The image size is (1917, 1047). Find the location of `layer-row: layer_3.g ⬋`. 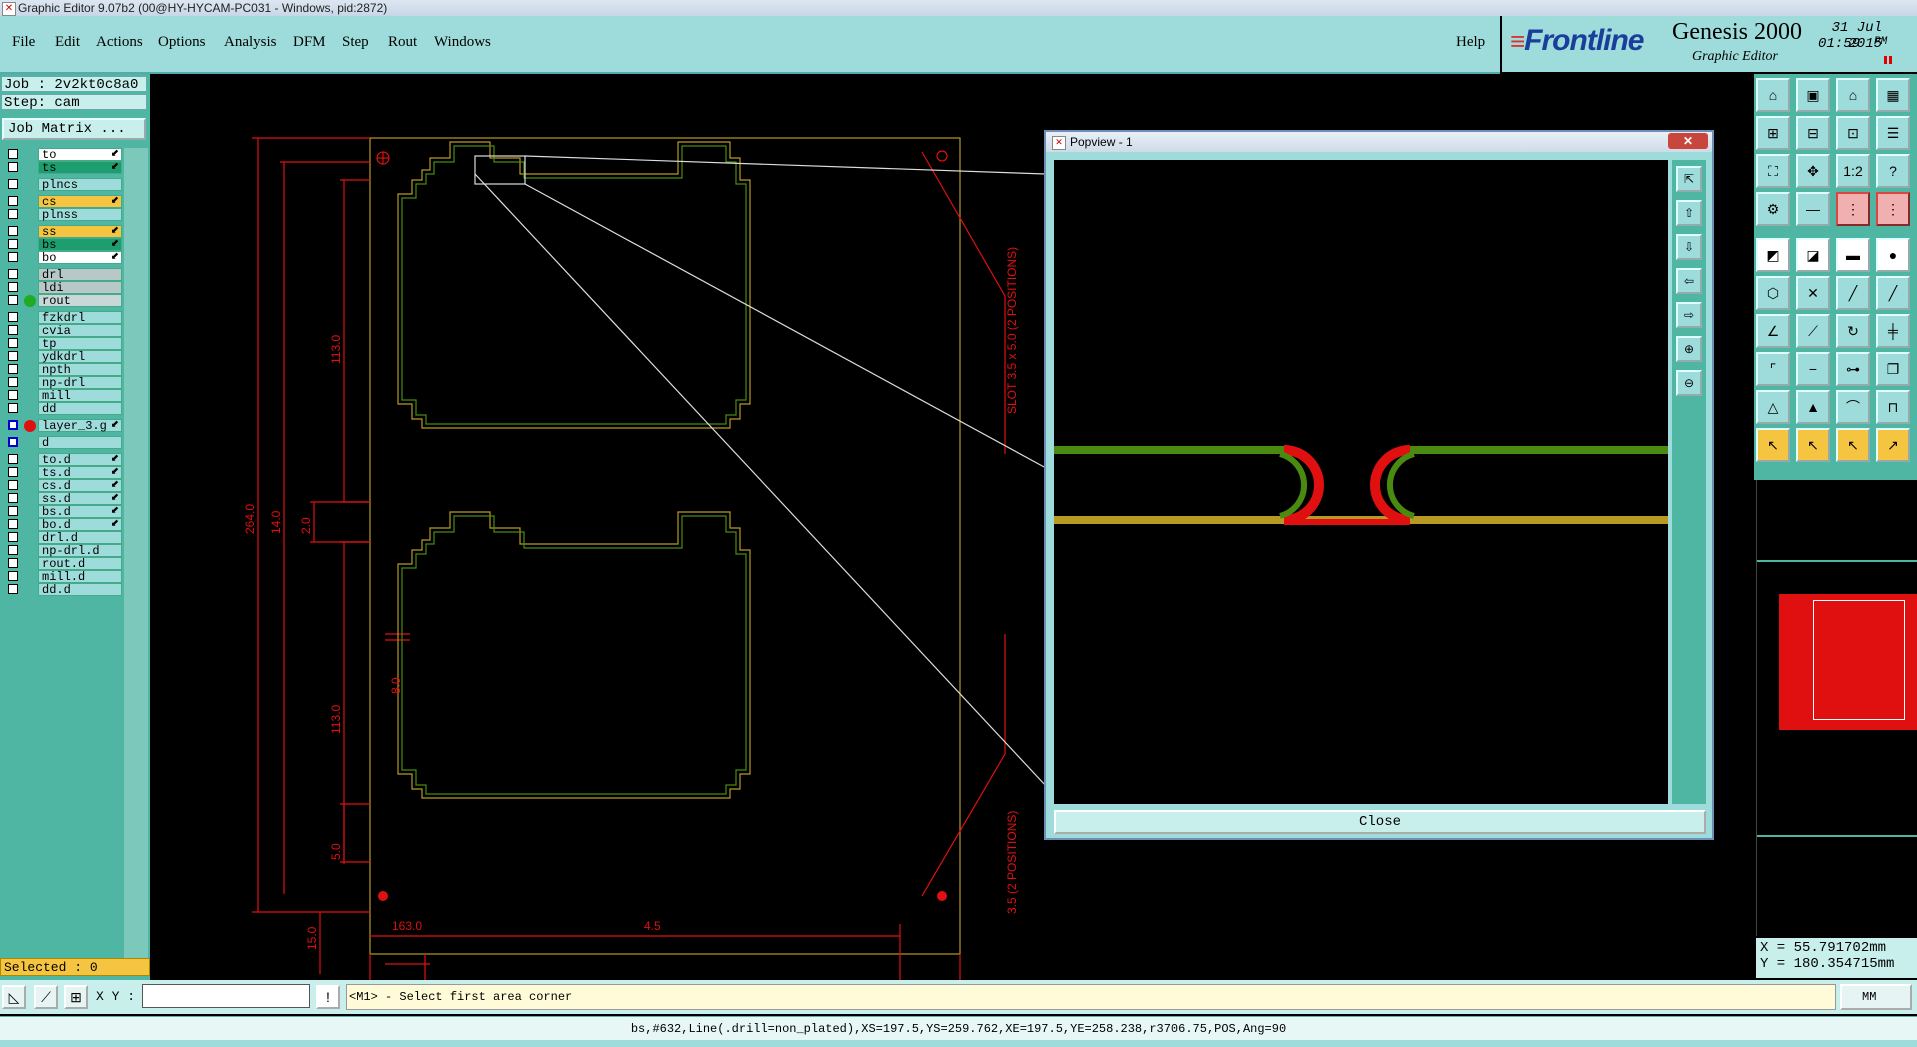

layer-row: layer_3.g ⬋ is located at coordinates (62, 426).